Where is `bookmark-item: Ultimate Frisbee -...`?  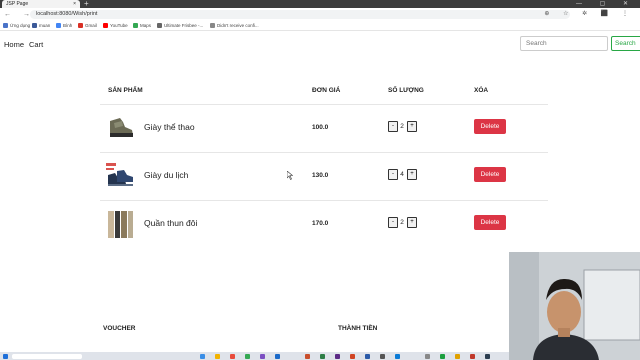 bookmark-item: Ultimate Frisbee -... is located at coordinates (180, 25).